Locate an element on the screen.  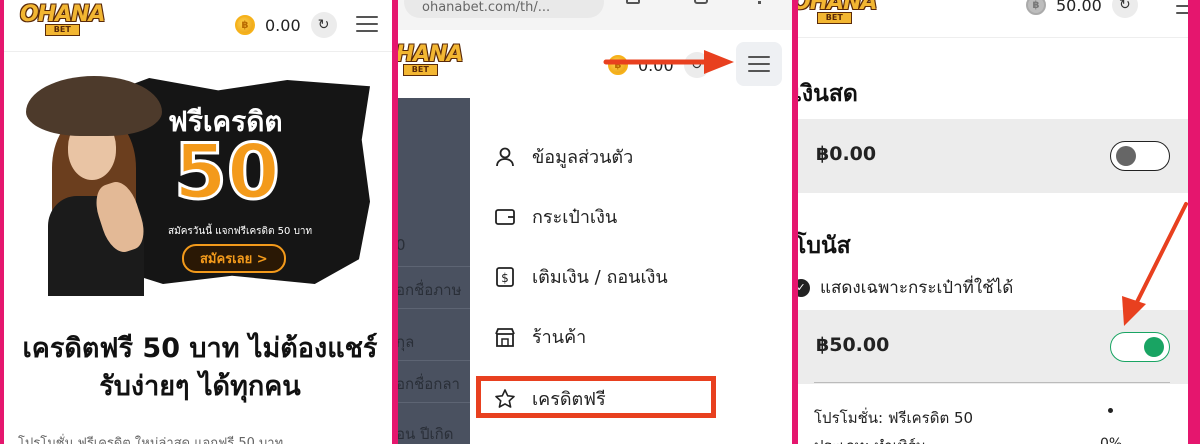
store-icon is located at coordinates (505, 337).